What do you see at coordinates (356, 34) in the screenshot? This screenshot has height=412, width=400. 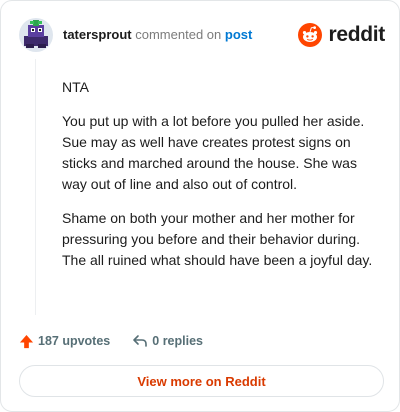 I see `reddit-wordmark: reddit` at bounding box center [356, 34].